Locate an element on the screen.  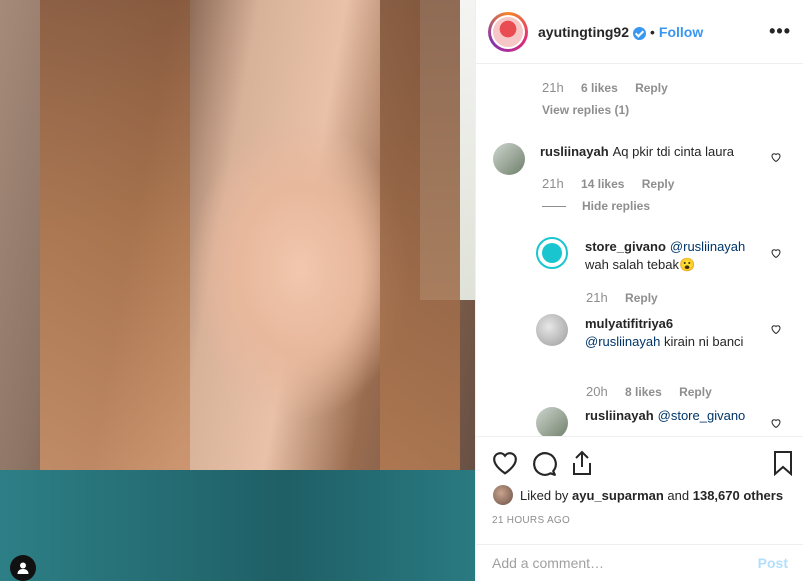
comment-body: Aq pkir tdi cinta laura is located at coordinates (673, 151).